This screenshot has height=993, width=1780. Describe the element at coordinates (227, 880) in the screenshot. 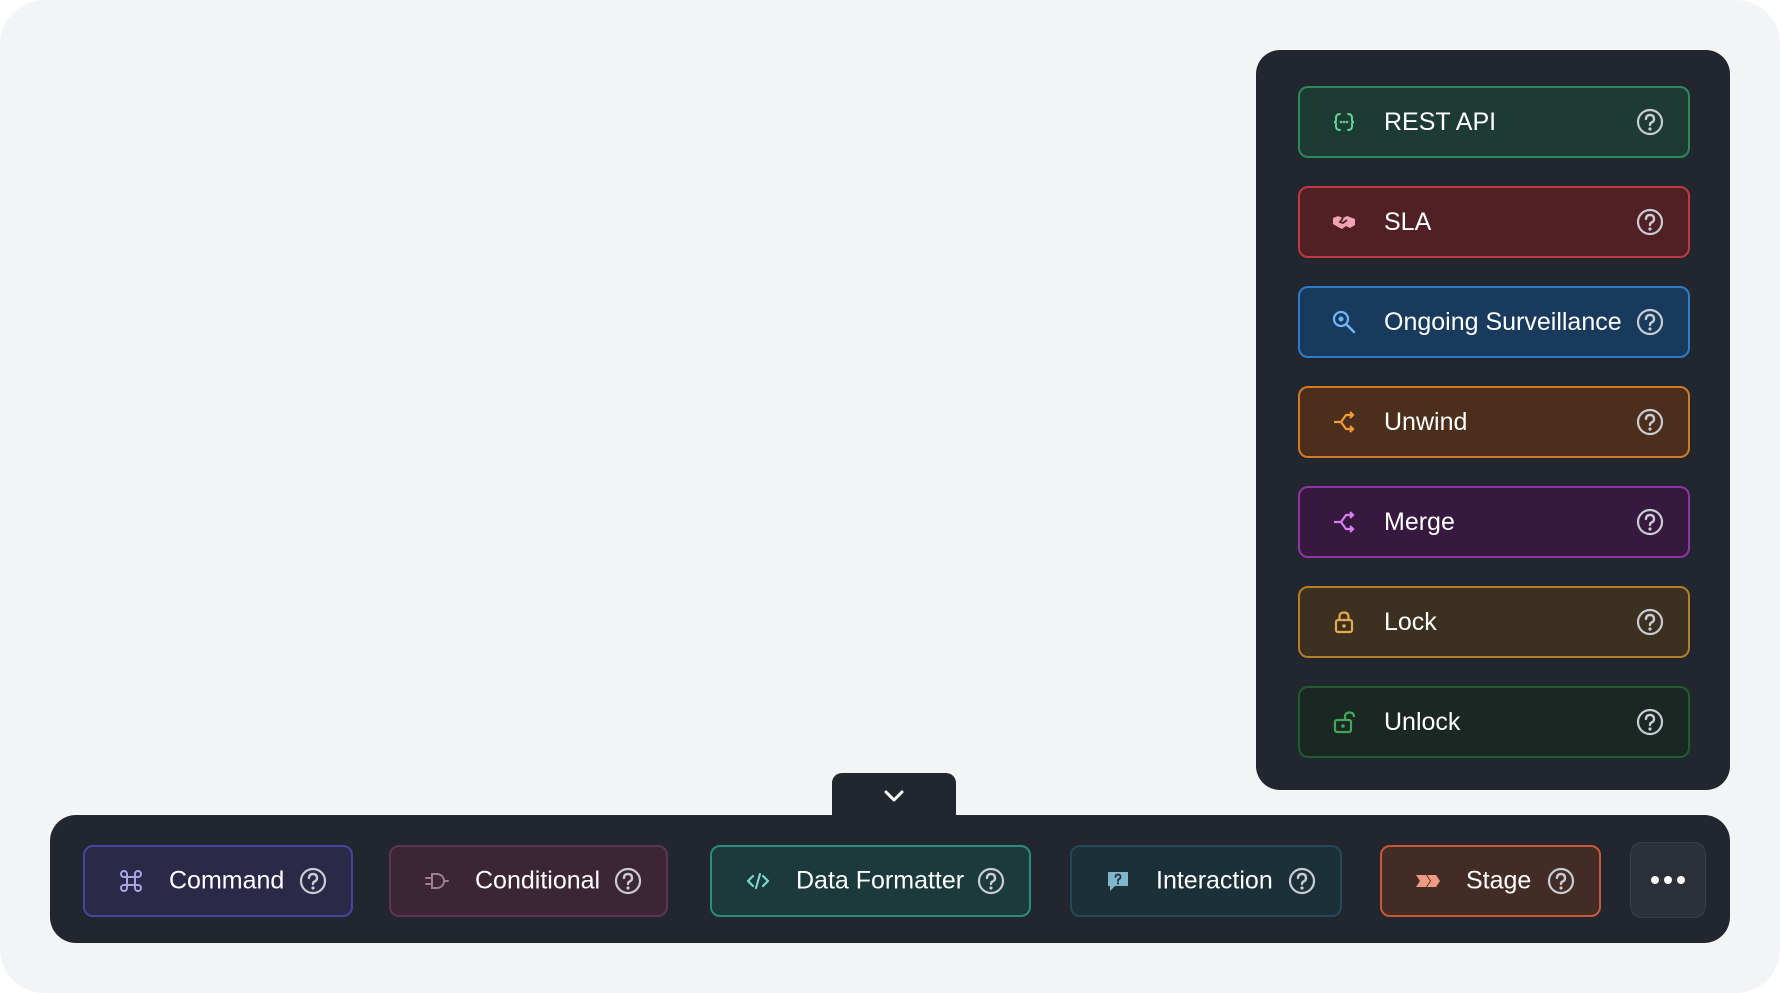

I see `tool-label: Command` at that location.